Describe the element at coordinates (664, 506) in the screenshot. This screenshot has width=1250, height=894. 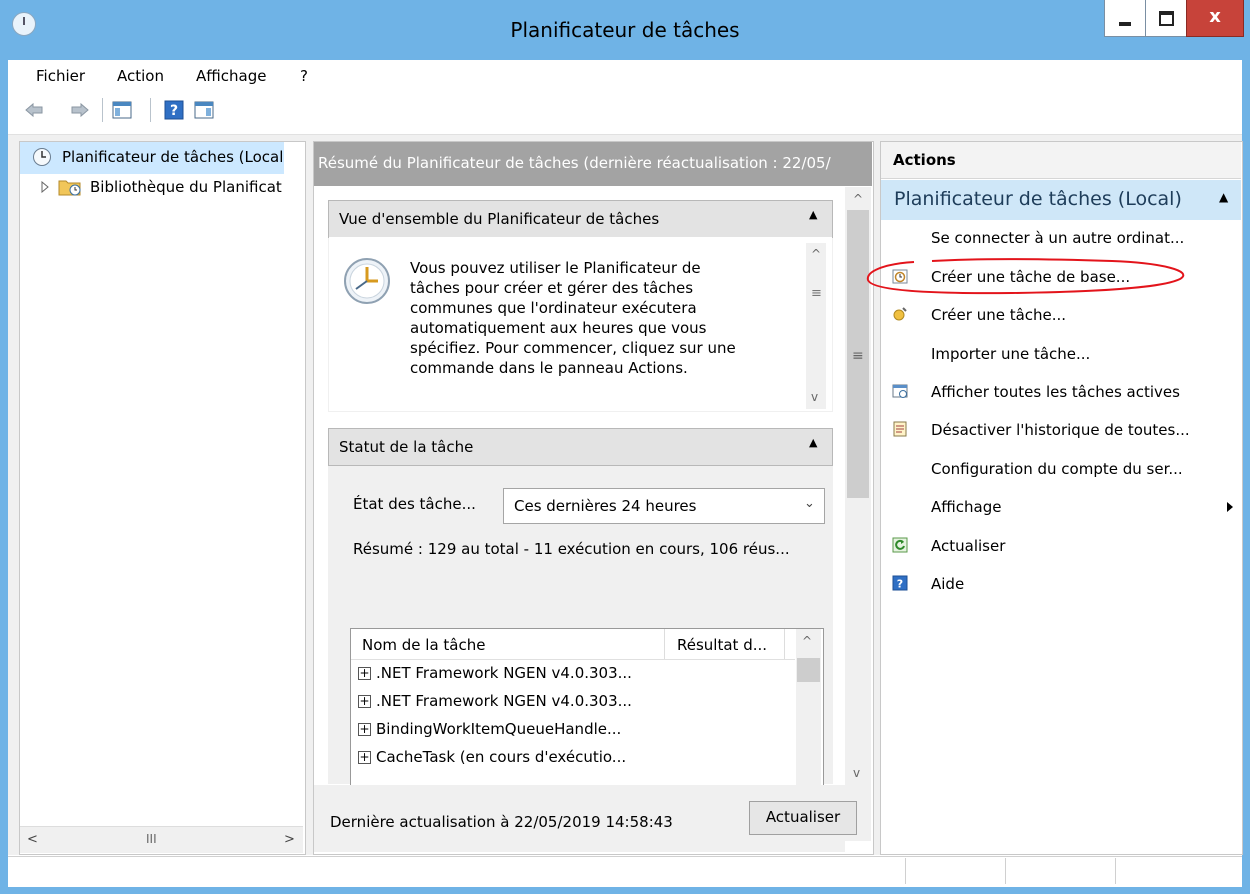
I see `task-state-dropdown: Ces dernières 24 heures ⌄` at that location.